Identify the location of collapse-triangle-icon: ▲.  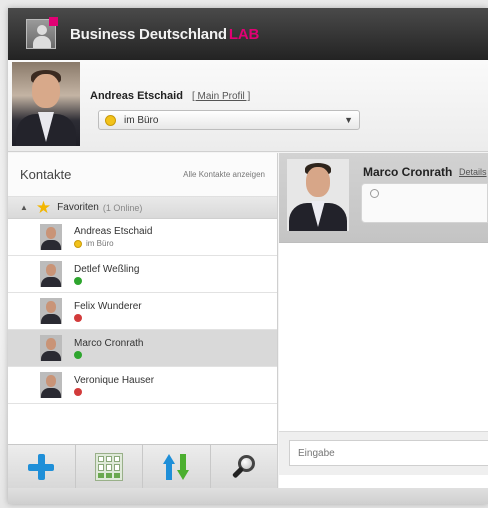
(24, 207).